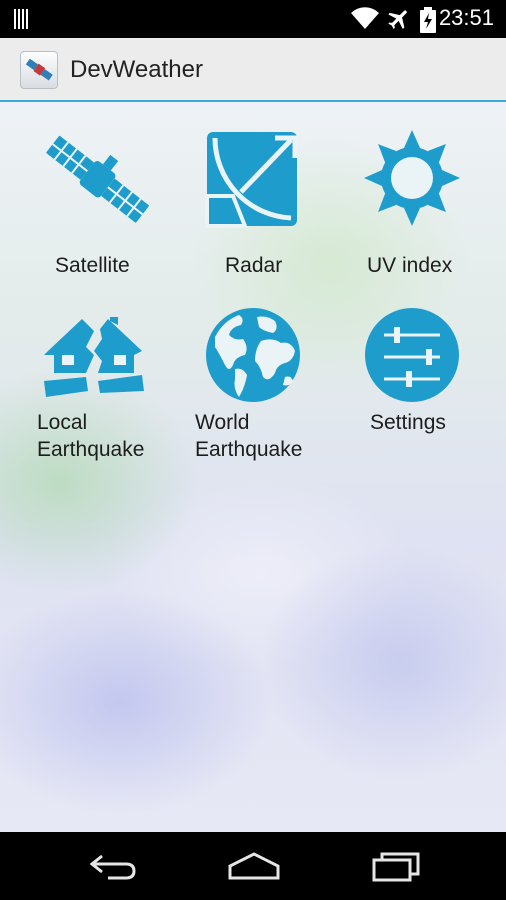 Image resolution: width=506 pixels, height=900 pixels. I want to click on navigation-bar, so click(253, 866).